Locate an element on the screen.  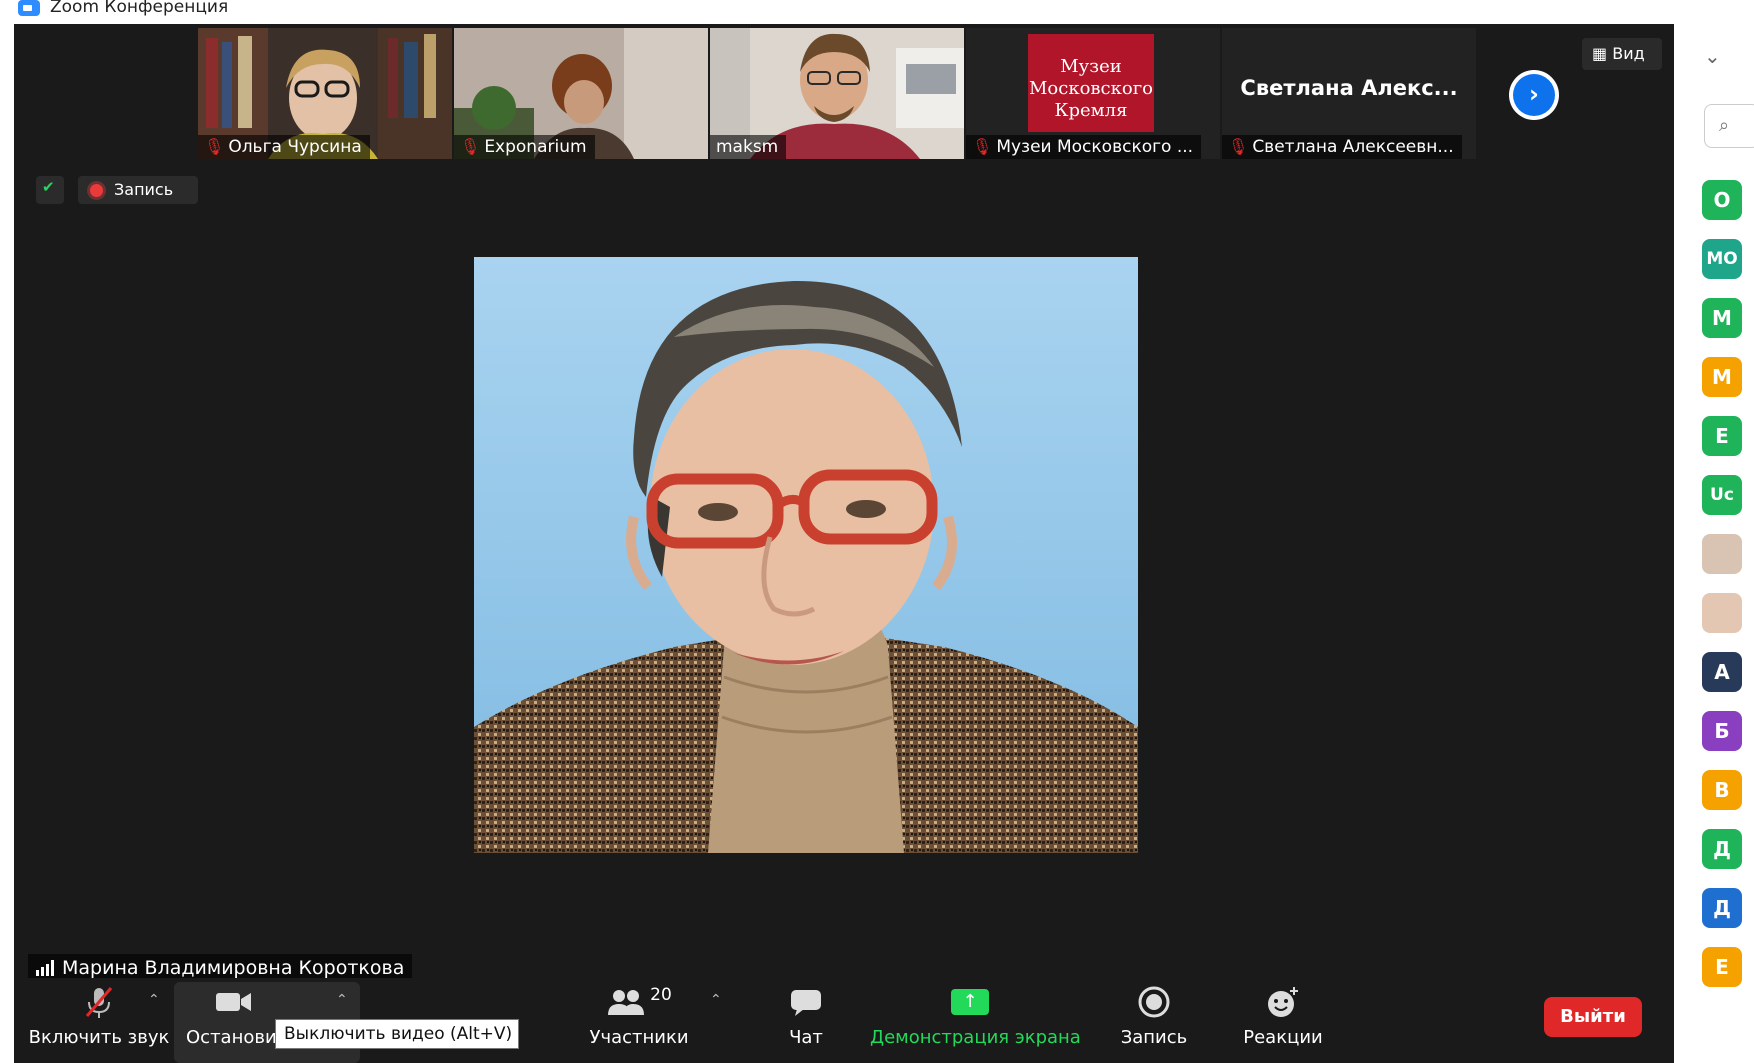
record-button: Запись is located at coordinates (1154, 1020).